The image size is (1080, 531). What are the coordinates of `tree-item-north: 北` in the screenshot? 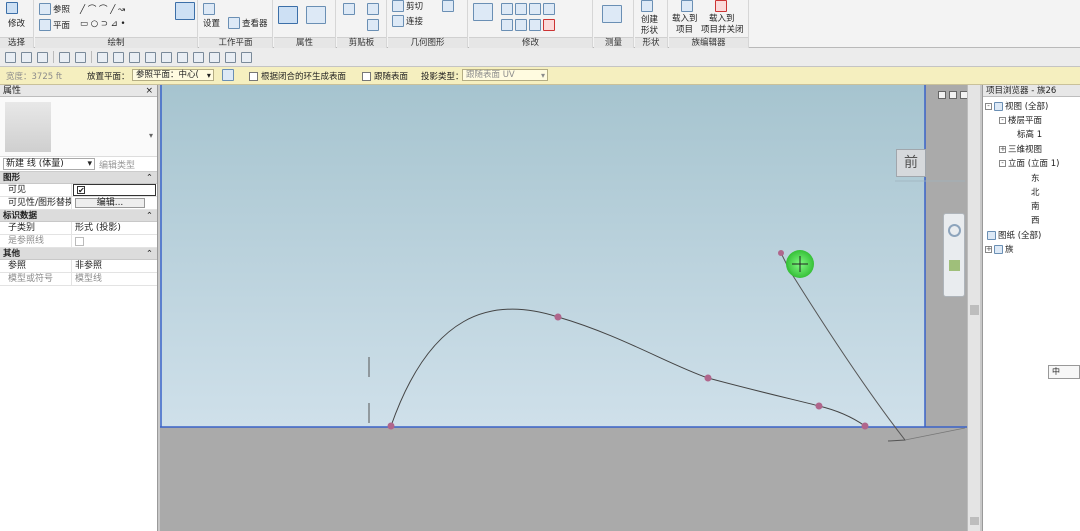 It's located at (1035, 192).